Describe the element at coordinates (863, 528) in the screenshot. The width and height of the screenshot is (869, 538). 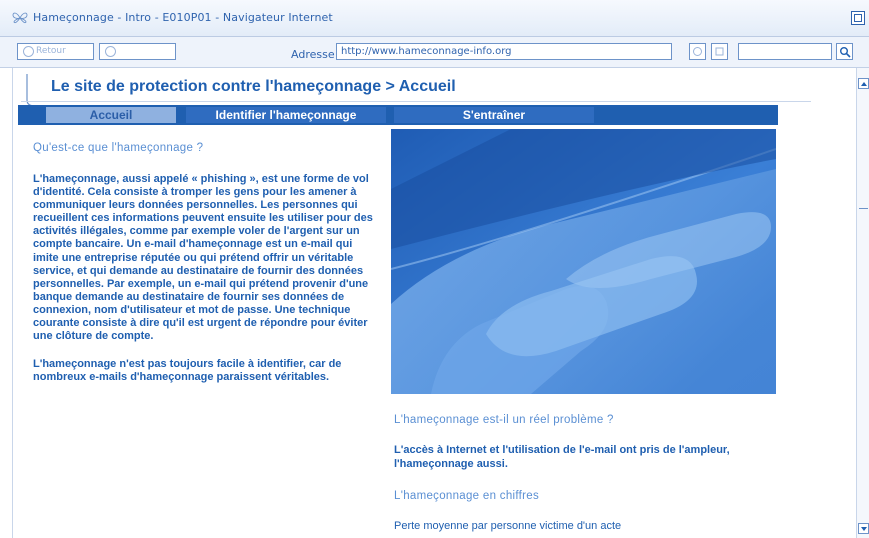
I see `scroll-down-arrow-icon` at that location.